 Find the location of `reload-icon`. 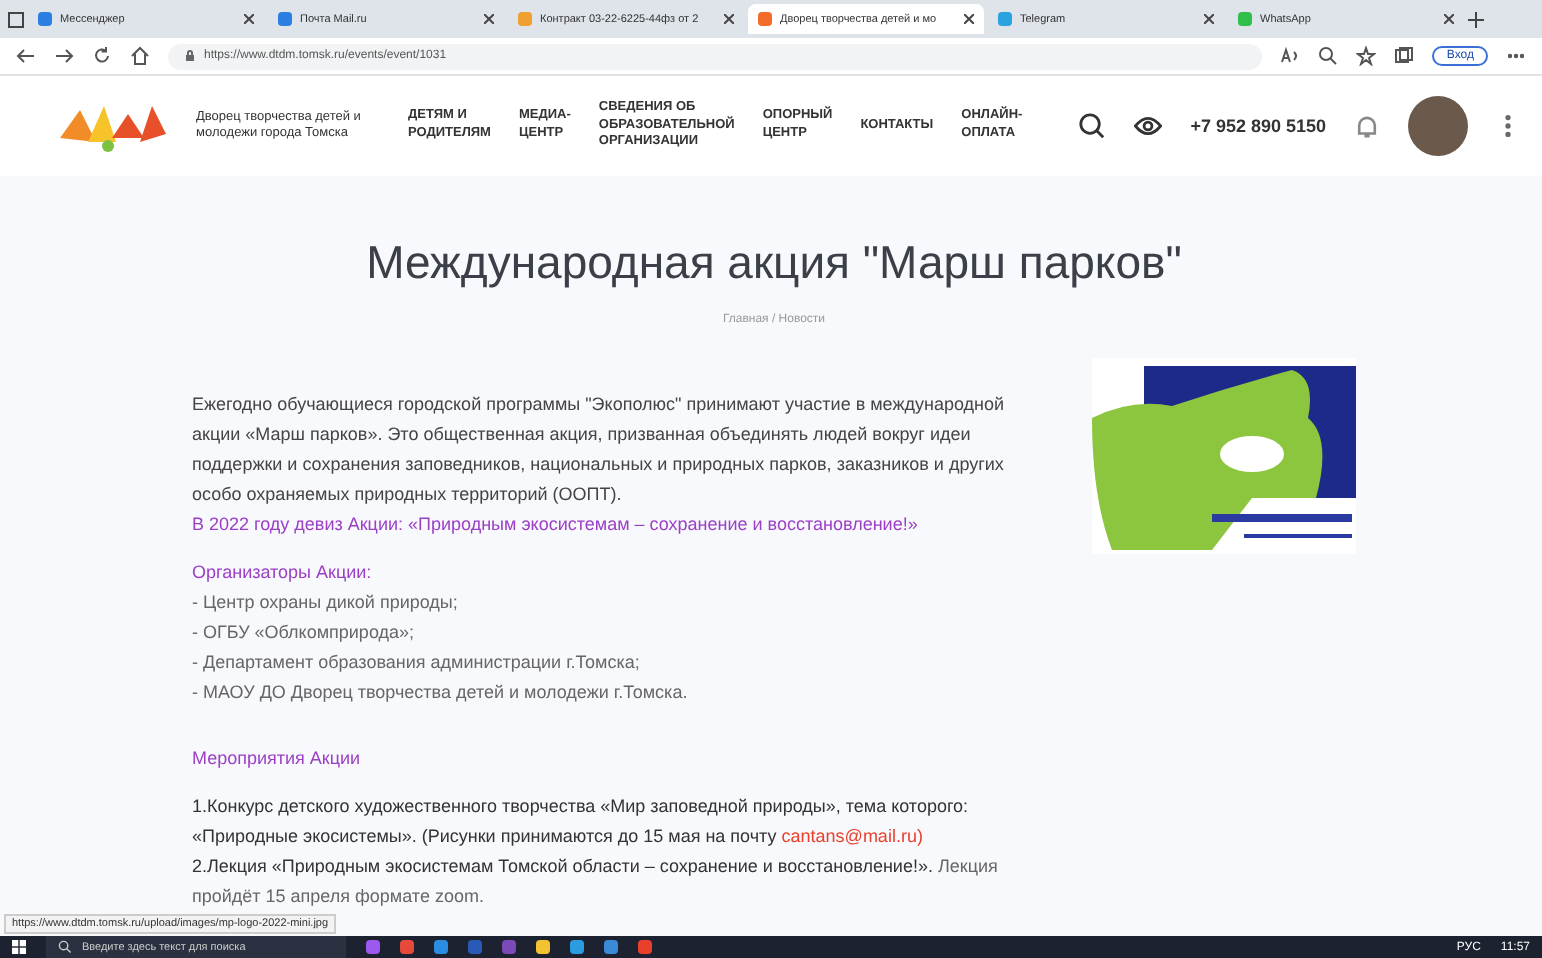

reload-icon is located at coordinates (102, 56).